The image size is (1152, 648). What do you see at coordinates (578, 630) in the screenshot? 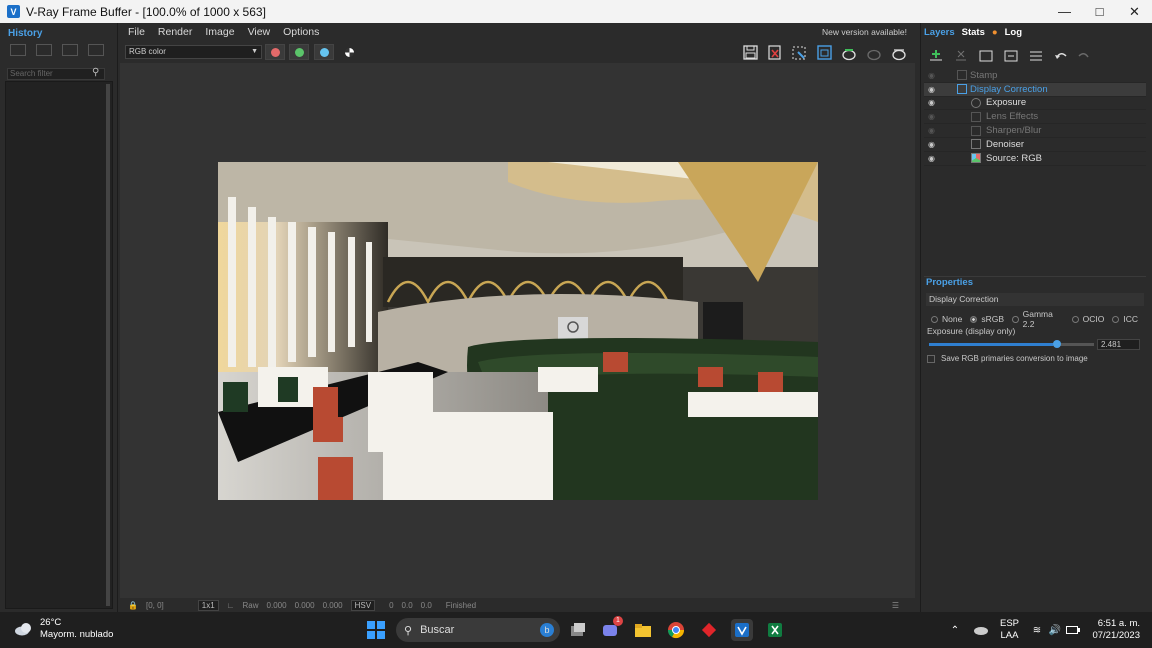
I see `task-view-icon` at bounding box center [578, 630].